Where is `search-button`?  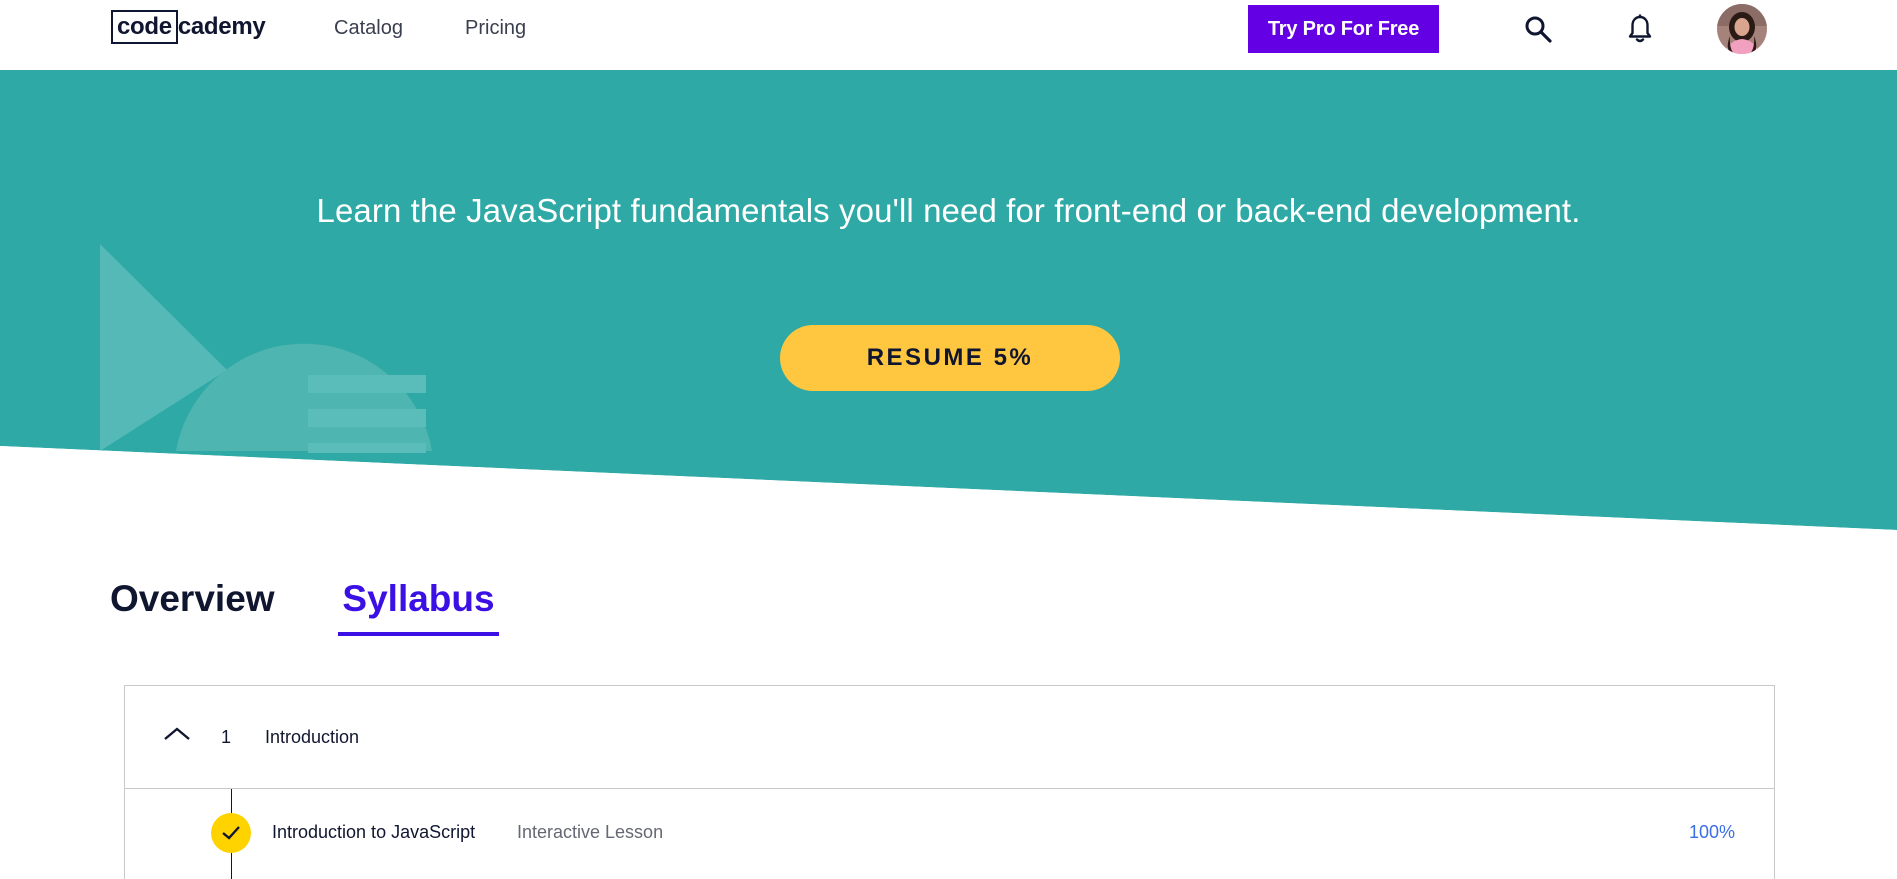 search-button is located at coordinates (1538, 29).